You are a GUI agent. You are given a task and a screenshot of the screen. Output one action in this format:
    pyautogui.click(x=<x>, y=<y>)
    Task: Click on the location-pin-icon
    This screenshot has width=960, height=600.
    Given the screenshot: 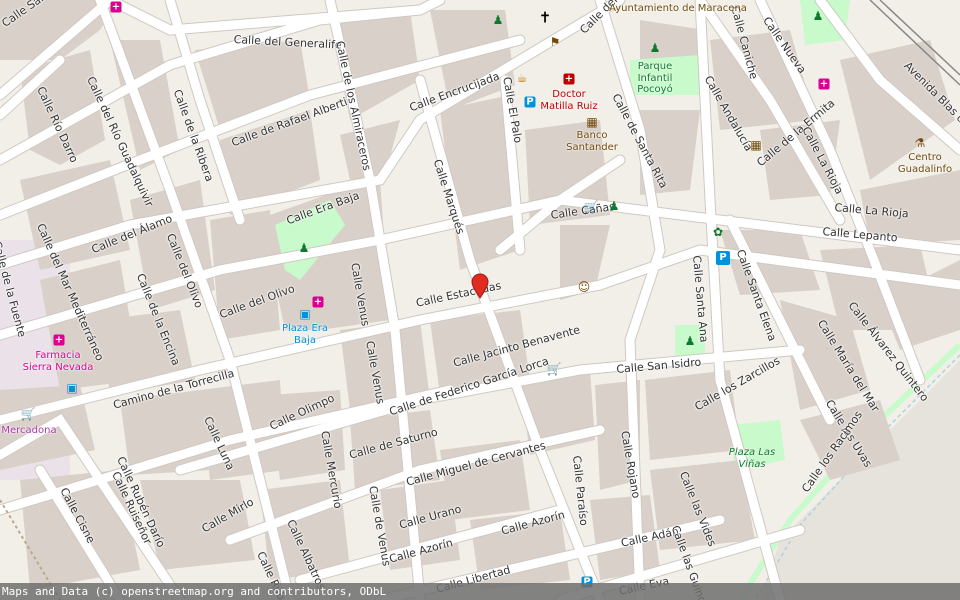 What is the action you would take?
    pyautogui.click(x=480, y=286)
    